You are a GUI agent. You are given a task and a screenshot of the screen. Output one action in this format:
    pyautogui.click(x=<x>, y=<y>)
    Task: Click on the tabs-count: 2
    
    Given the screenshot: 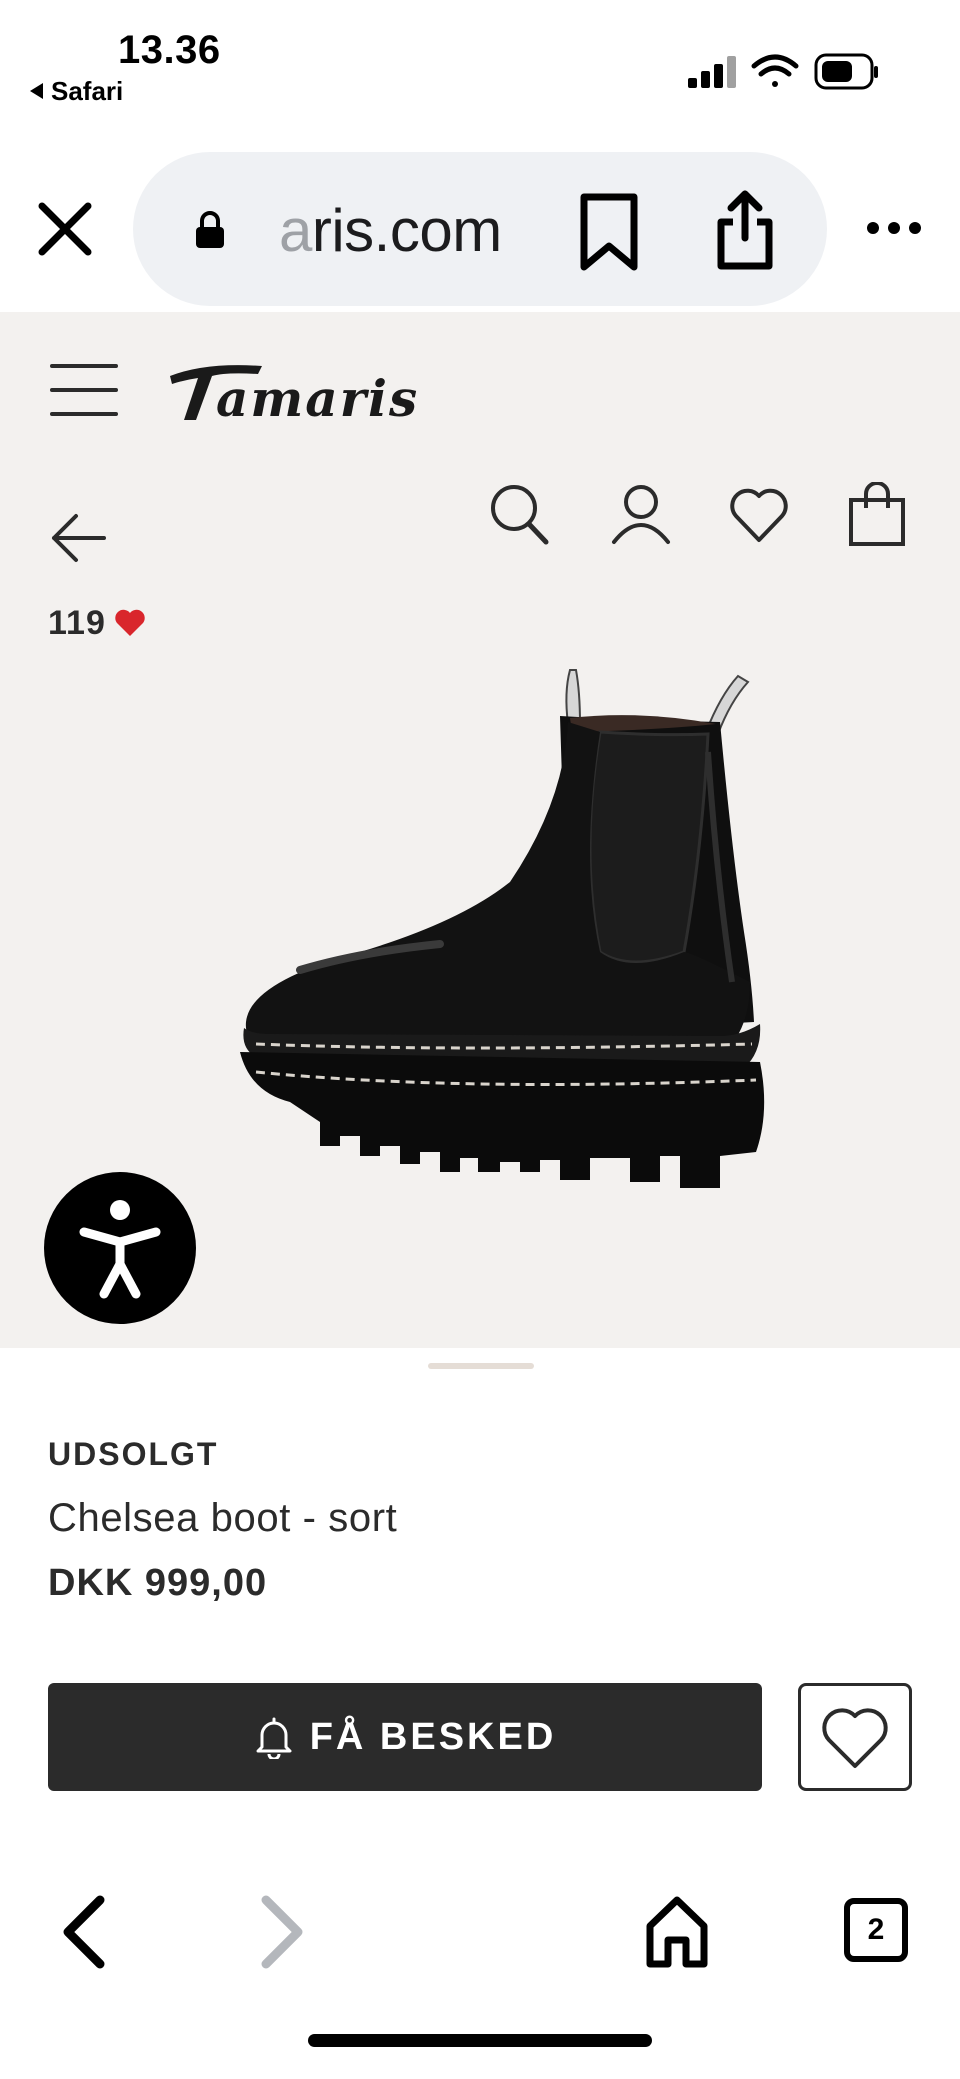 What is the action you would take?
    pyautogui.click(x=876, y=1929)
    